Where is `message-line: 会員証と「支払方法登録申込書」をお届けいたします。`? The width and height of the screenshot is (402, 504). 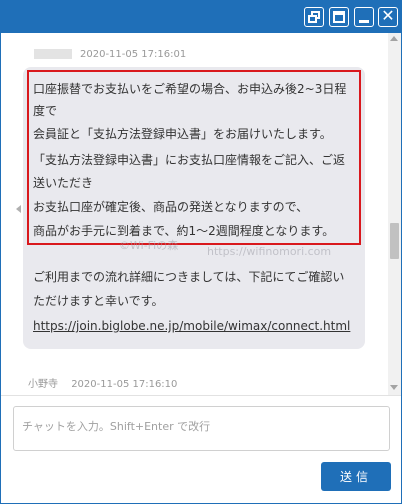 message-line: 会員証と「支払方法登録申込書」をお届けいたします。 is located at coordinates (182, 134).